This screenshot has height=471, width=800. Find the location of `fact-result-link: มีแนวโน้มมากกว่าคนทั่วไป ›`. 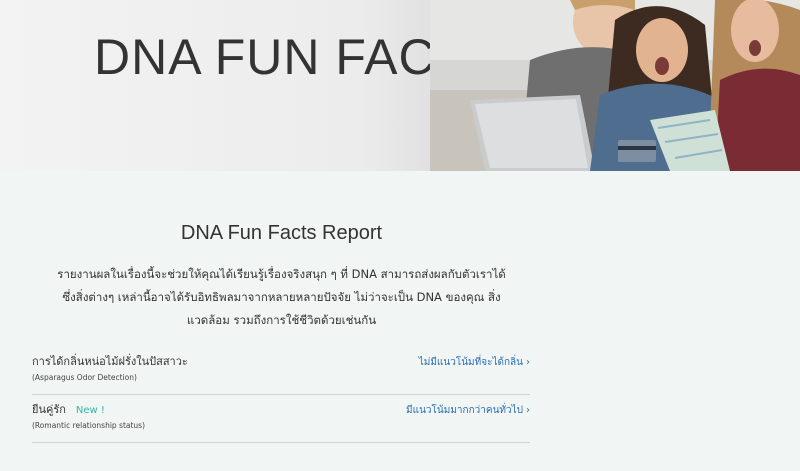

fact-result-link: มีแนวโน้มมากกว่าคนทั่วไป › is located at coordinates (468, 410).